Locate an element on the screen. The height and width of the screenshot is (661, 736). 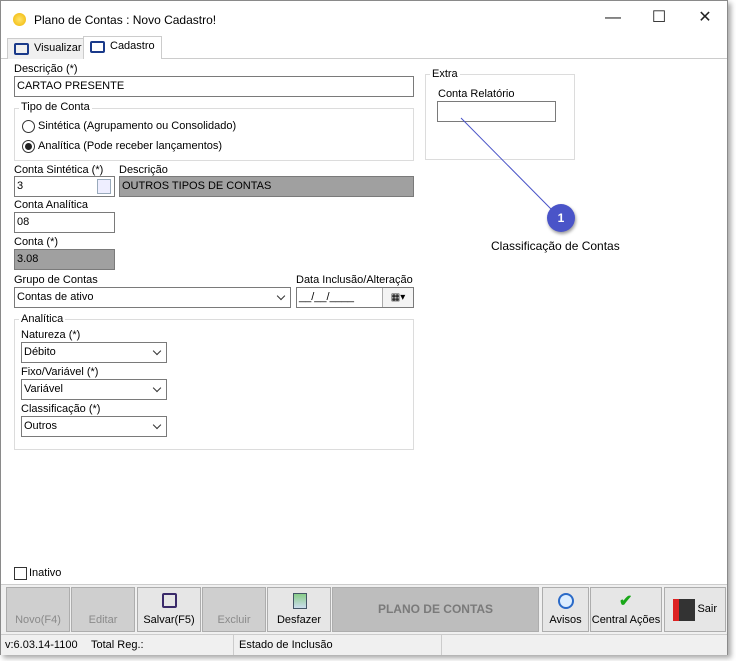
novo-button: Novo(F4) is located at coordinates (38, 609).